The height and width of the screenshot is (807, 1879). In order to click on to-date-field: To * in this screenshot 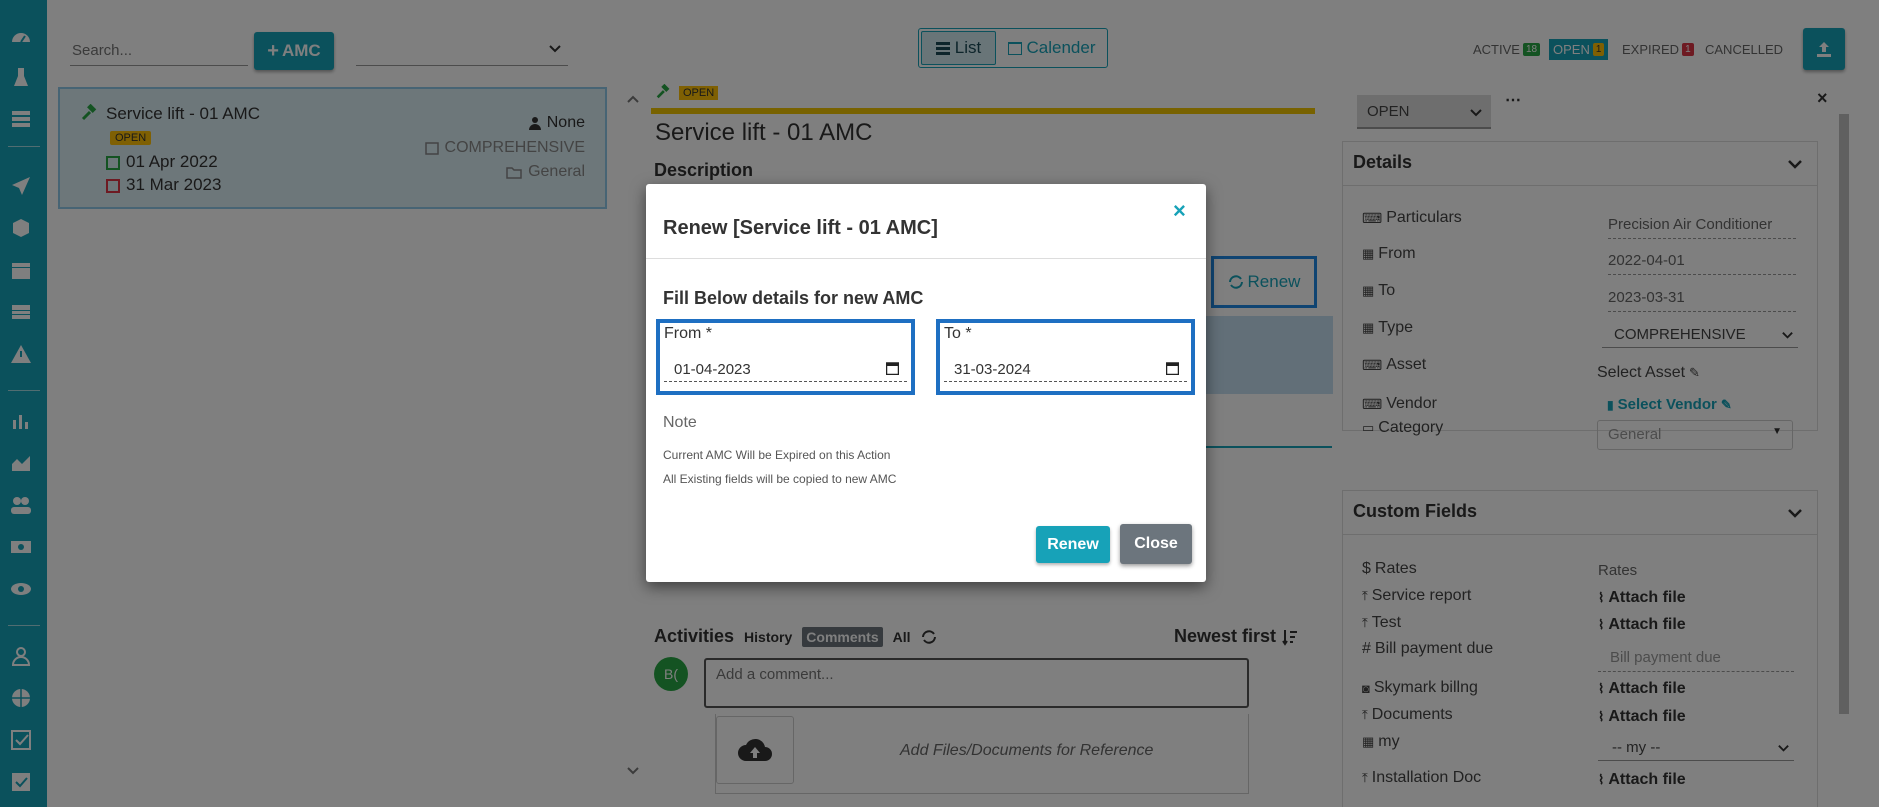, I will do `click(1065, 357)`.